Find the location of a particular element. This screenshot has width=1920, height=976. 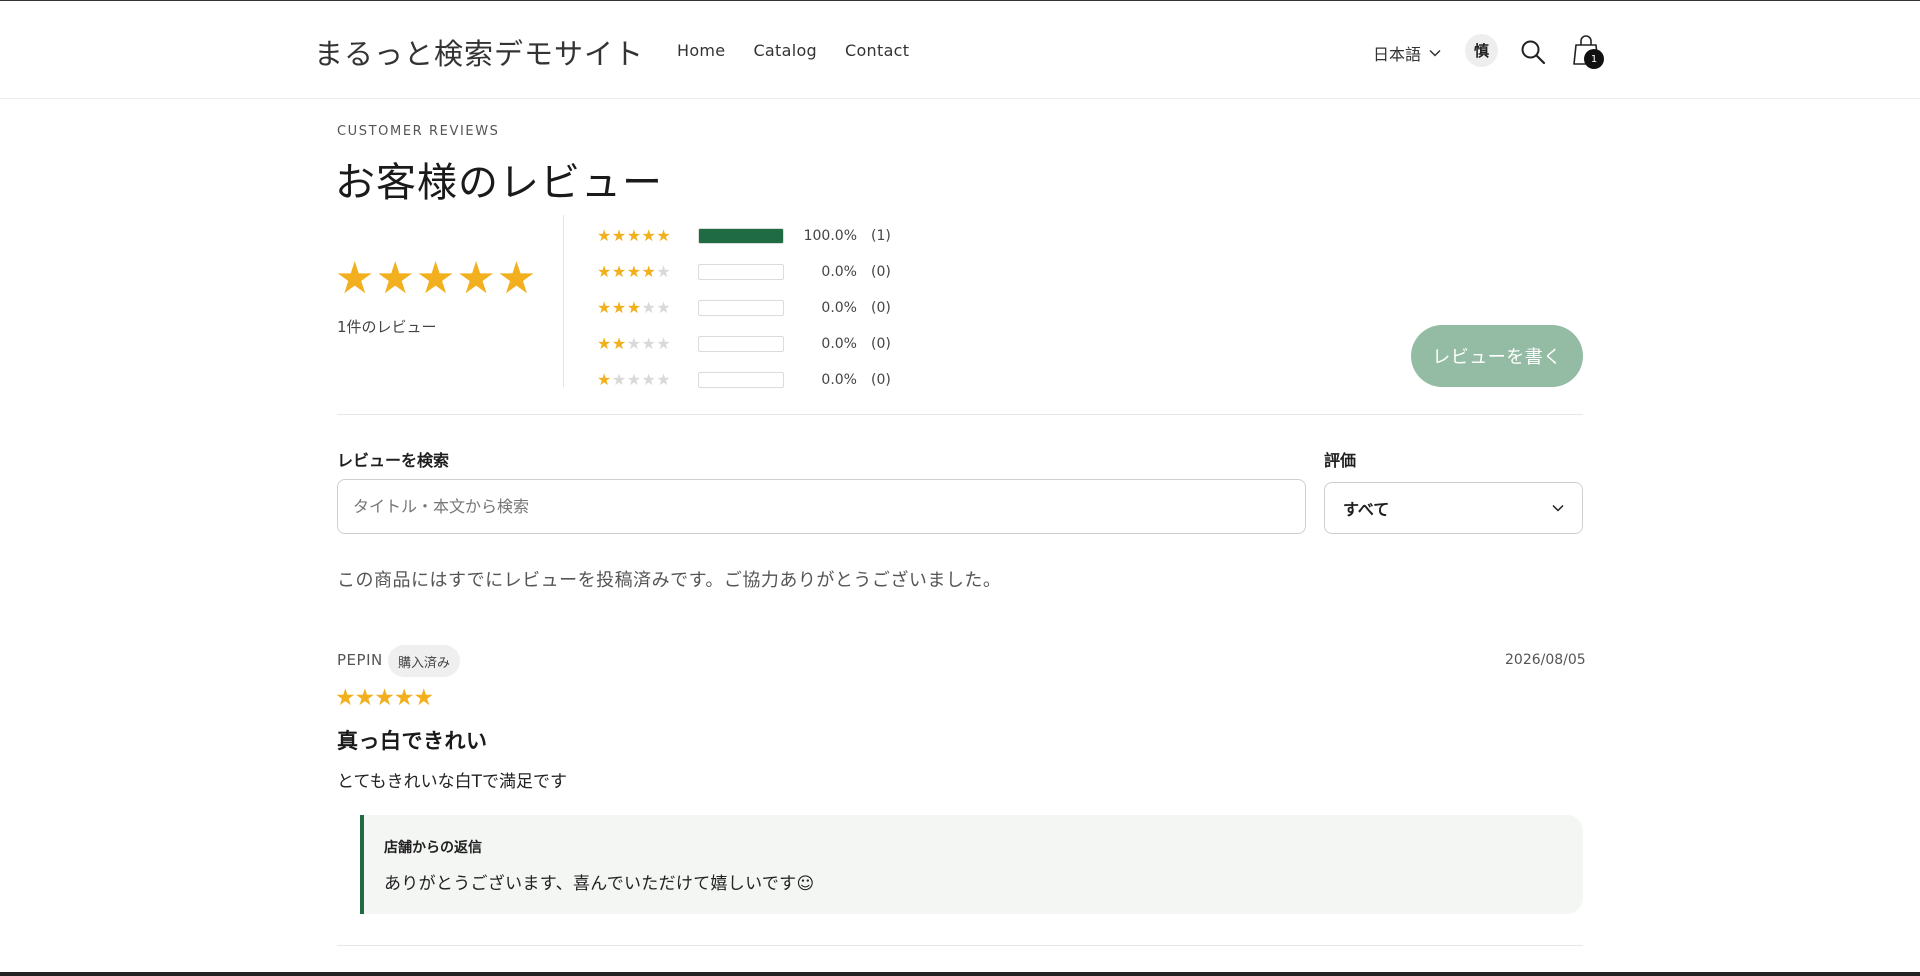

rating-filter-label: 評価 is located at coordinates (1340, 460).